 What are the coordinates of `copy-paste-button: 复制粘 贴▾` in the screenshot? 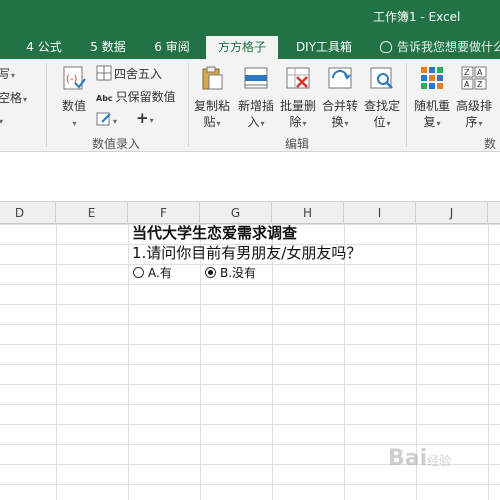 It's located at (212, 98).